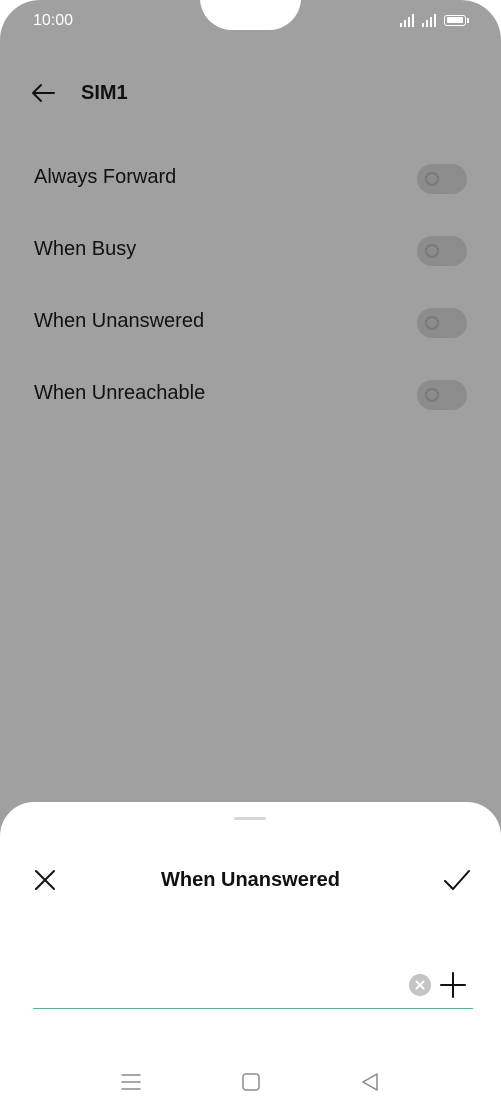 Image resolution: width=501 pixels, height=1114 pixels. What do you see at coordinates (105, 177) in the screenshot?
I see `option-label: Always Forward` at bounding box center [105, 177].